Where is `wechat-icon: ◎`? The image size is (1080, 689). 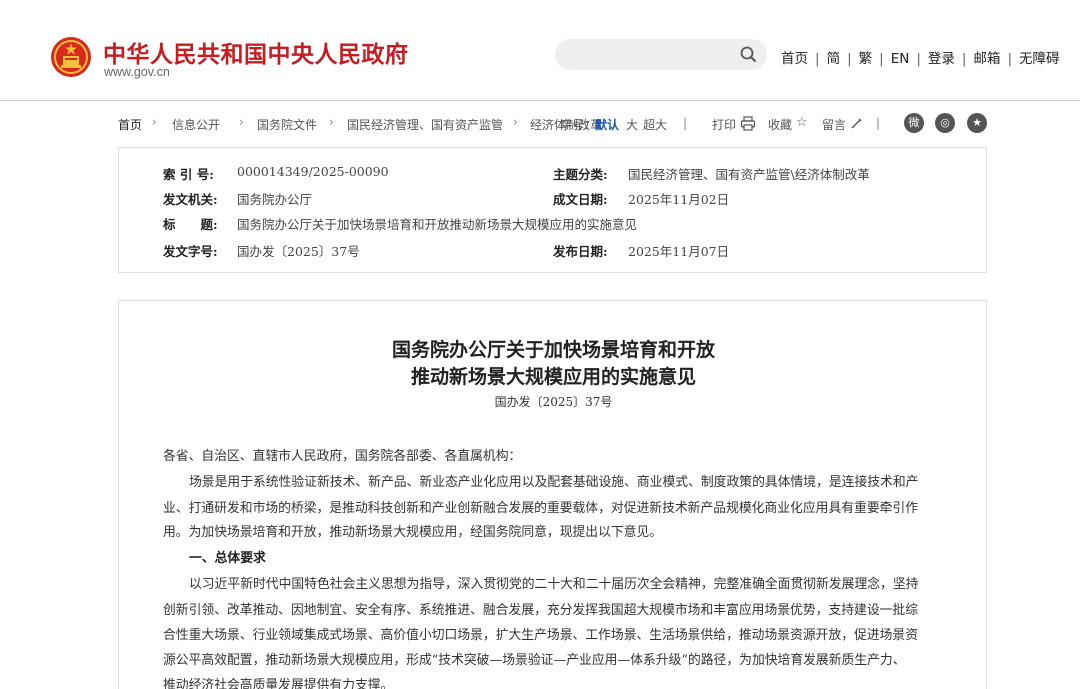 wechat-icon: ◎ is located at coordinates (945, 123).